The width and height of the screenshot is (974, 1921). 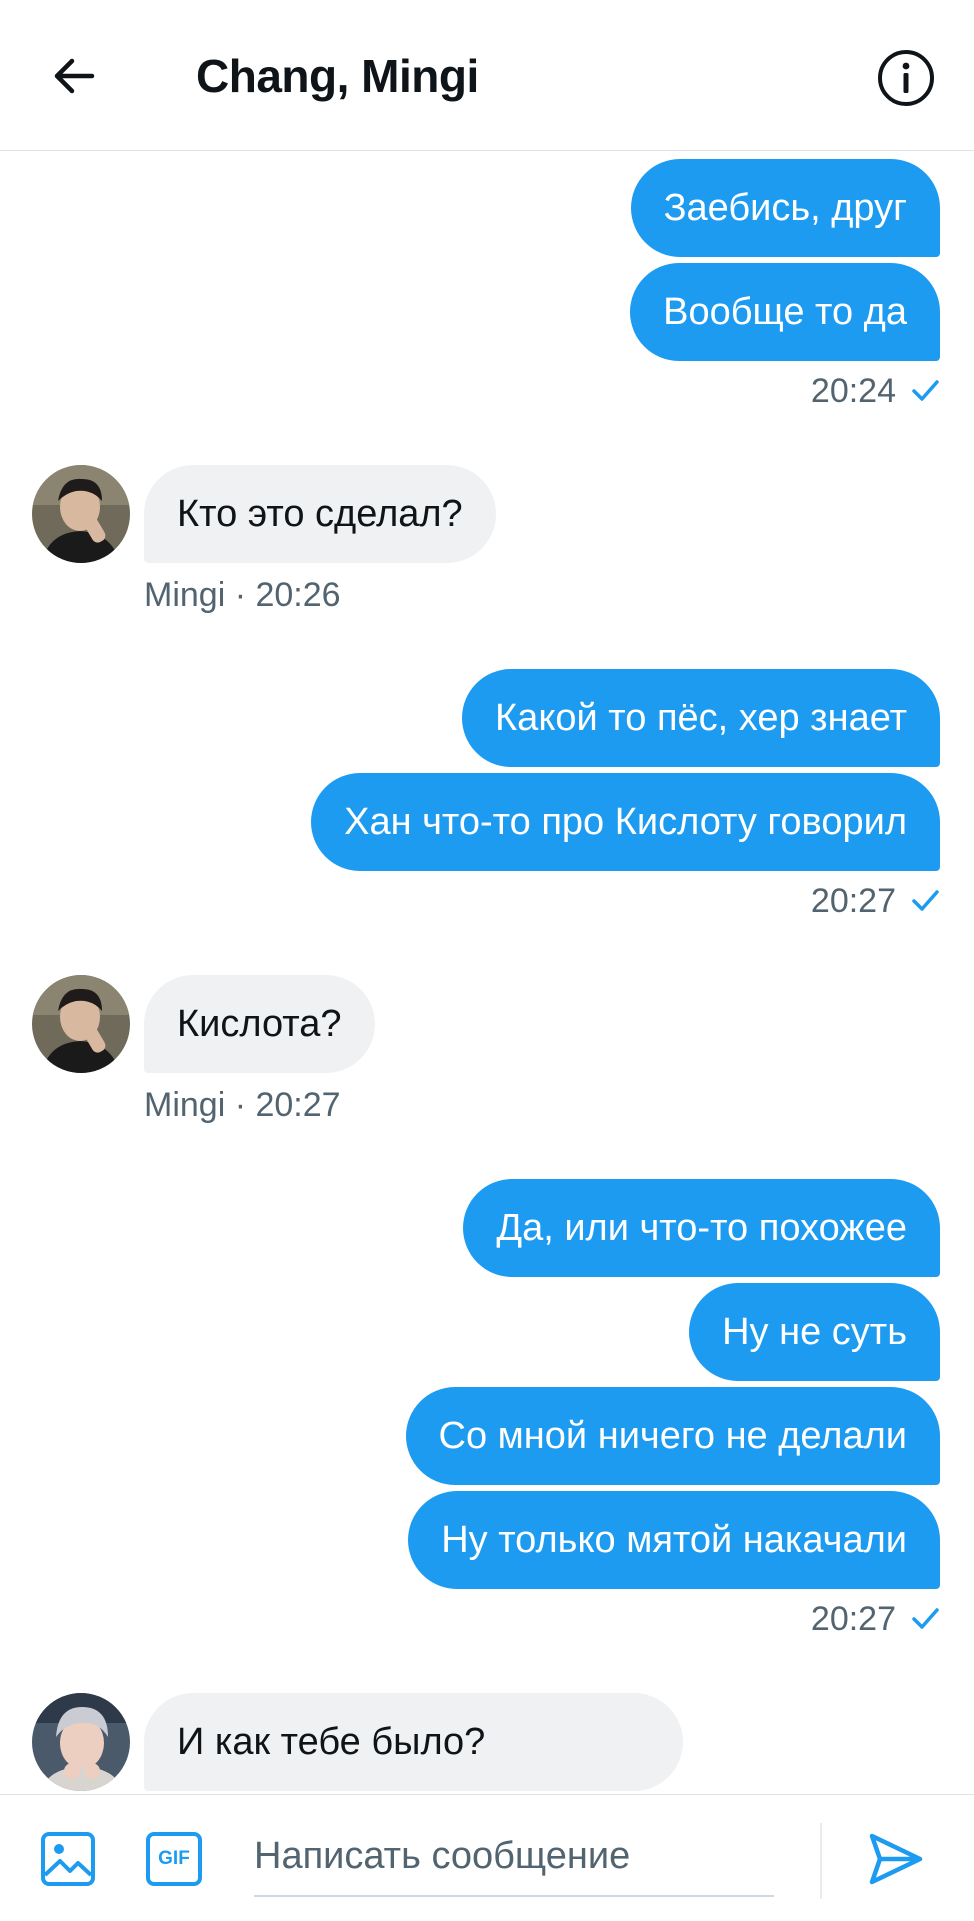 I want to click on gif-label: GIF, so click(x=174, y=1858).